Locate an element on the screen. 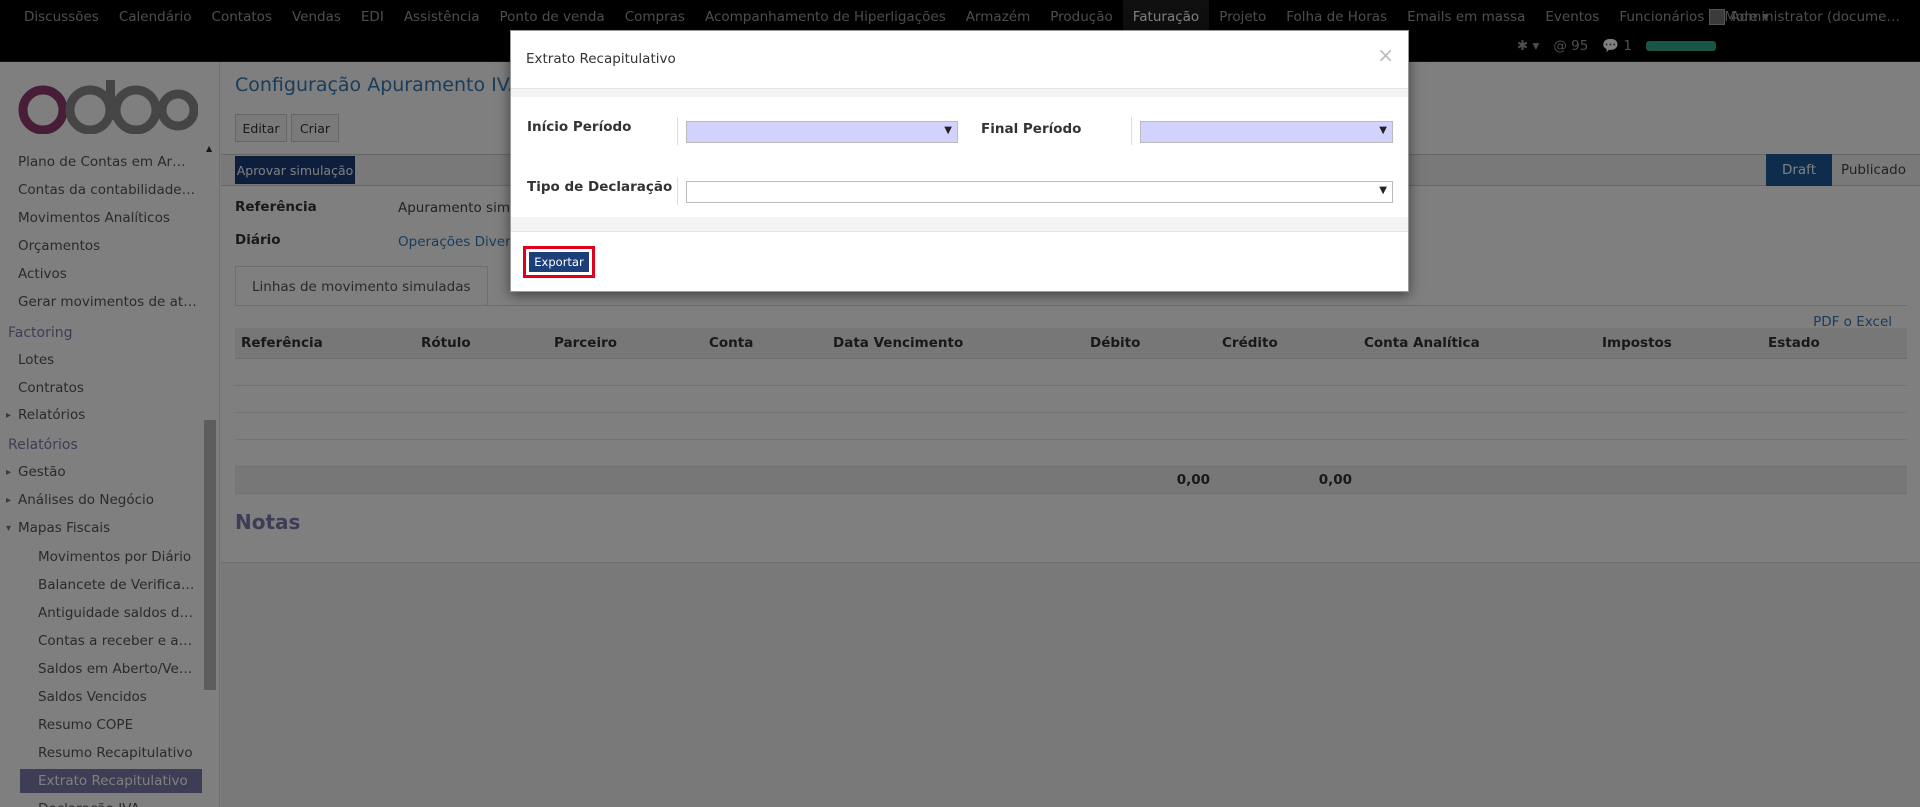 The image size is (1920, 807). end-period-label: Final Período is located at coordinates (1031, 129).